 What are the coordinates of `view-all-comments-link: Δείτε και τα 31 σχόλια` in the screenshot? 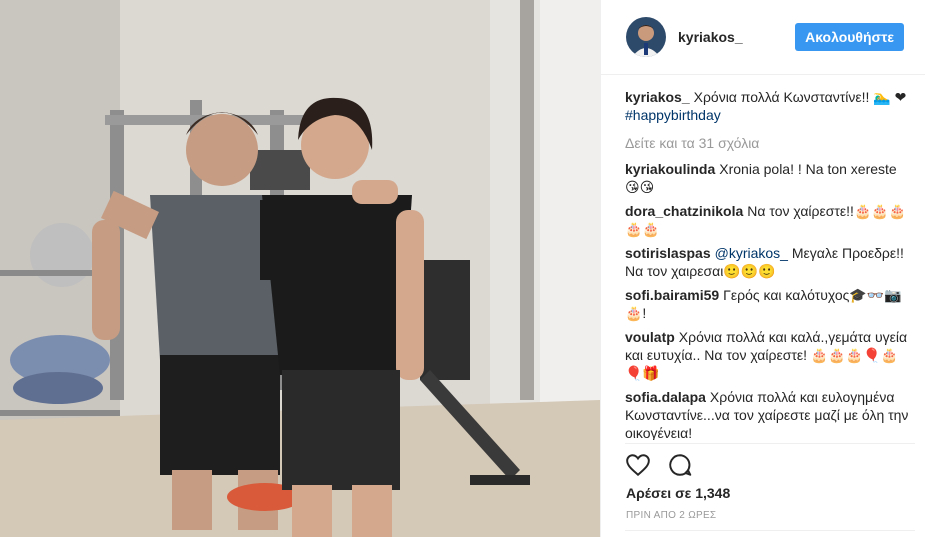 It's located at (770, 143).